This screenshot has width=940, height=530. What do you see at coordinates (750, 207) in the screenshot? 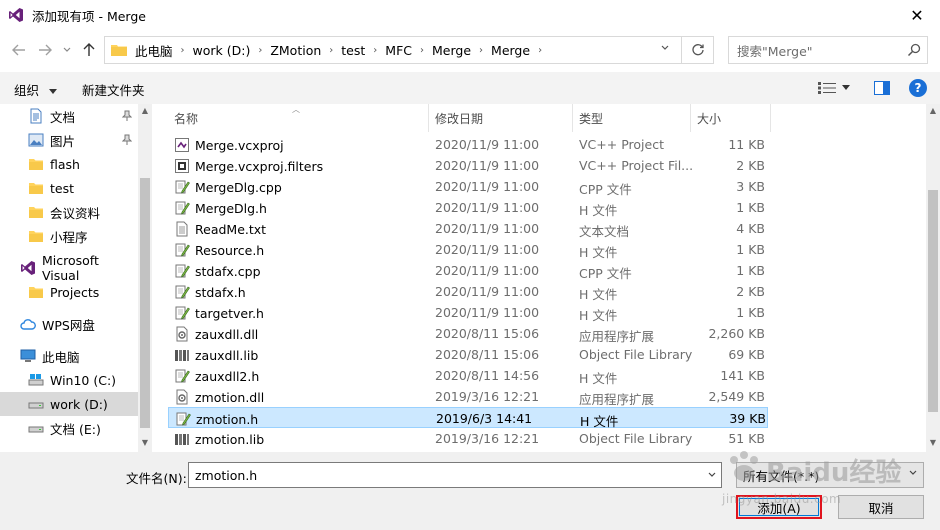
I see `file-size: 1 KB` at bounding box center [750, 207].